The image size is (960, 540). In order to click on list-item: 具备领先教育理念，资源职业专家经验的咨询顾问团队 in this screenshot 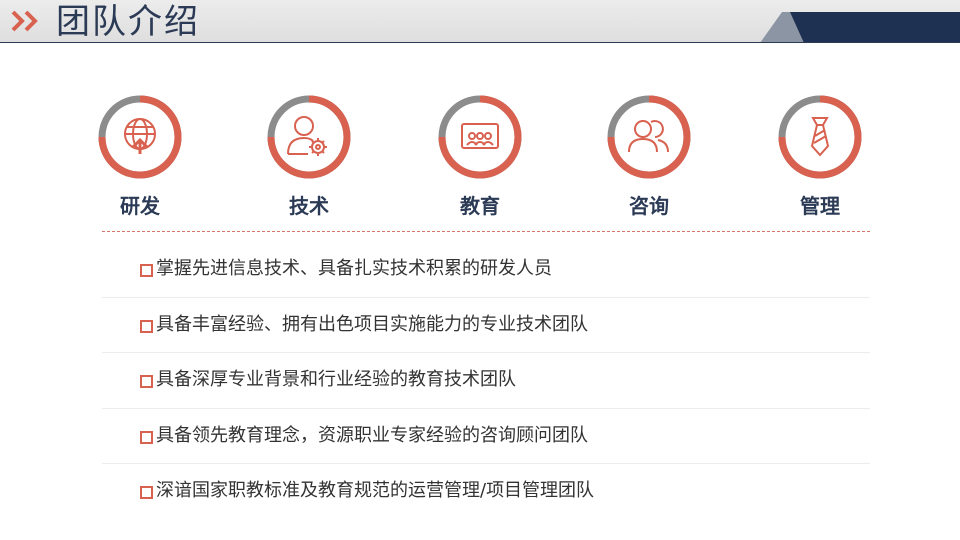, I will do `click(486, 436)`.